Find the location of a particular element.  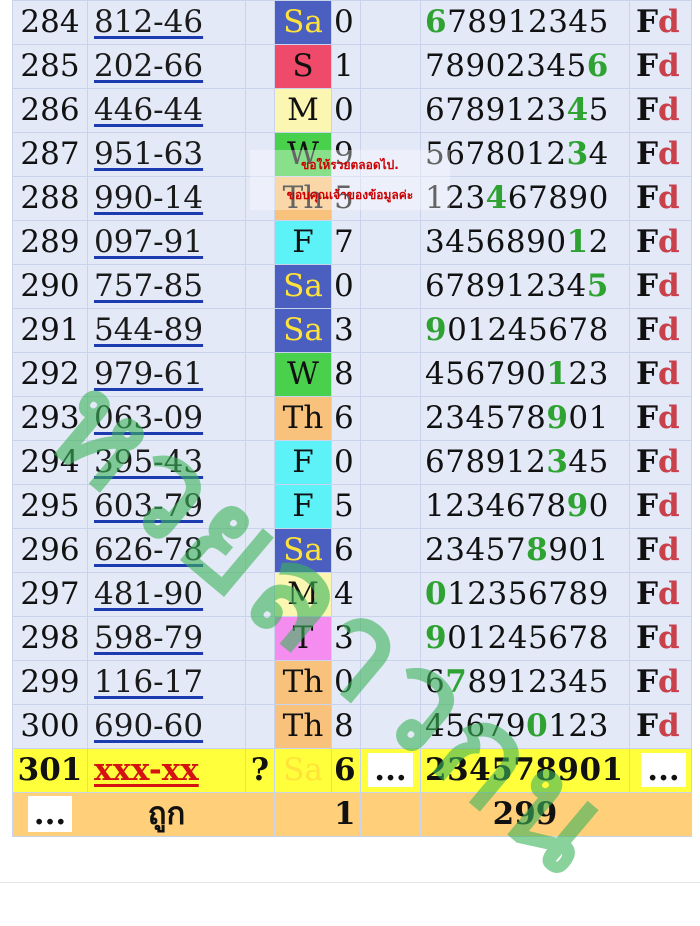

row-index: 289 is located at coordinates (50, 242).